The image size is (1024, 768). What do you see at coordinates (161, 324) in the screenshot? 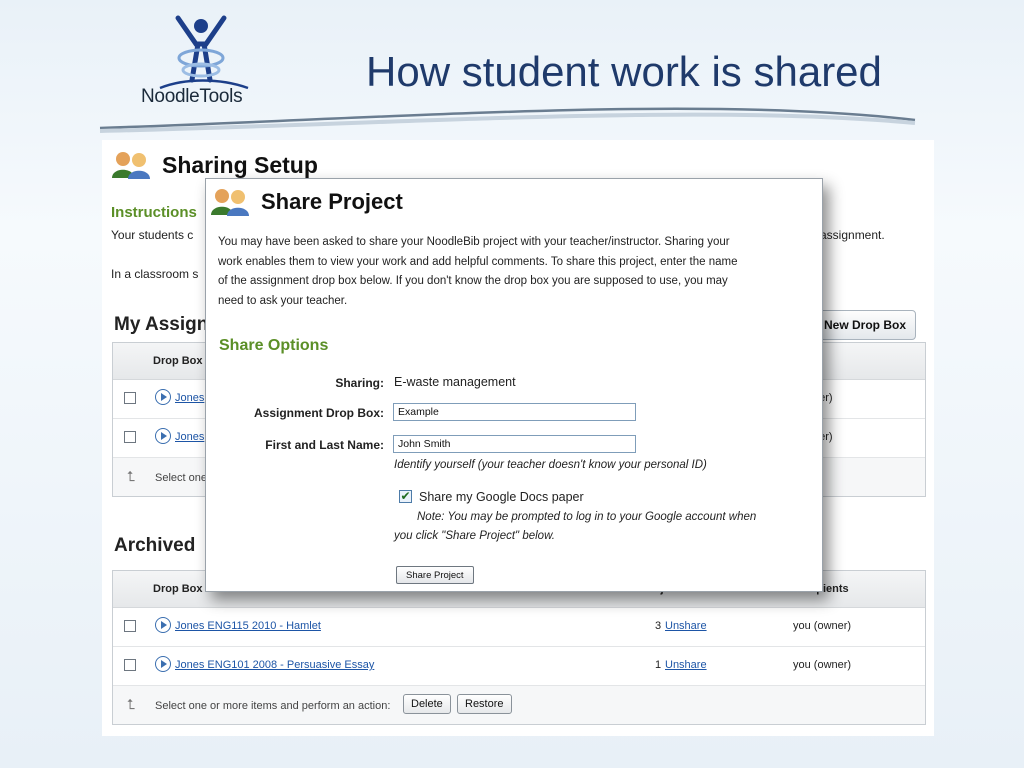
I see `my-assignments-heading: My Assign` at bounding box center [161, 324].